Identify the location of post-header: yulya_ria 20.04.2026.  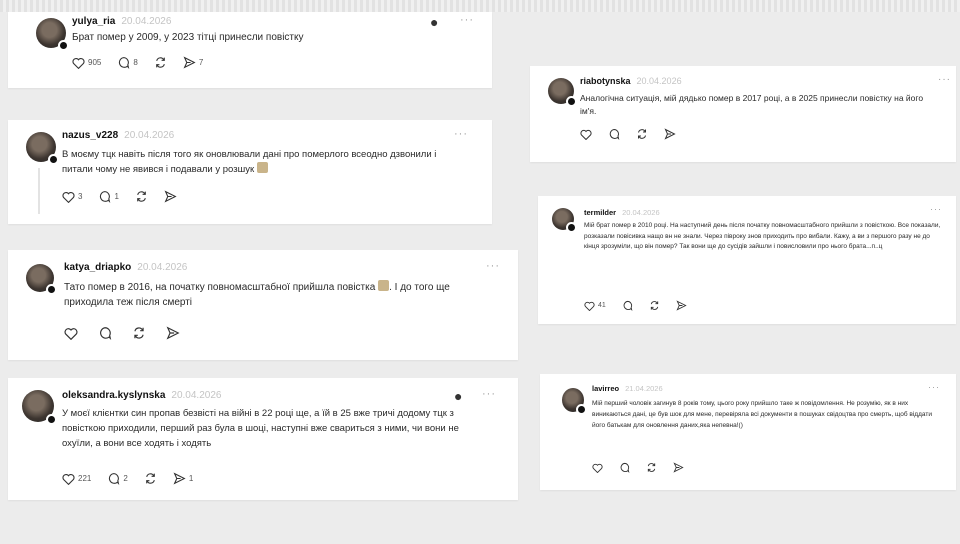
(121, 21).